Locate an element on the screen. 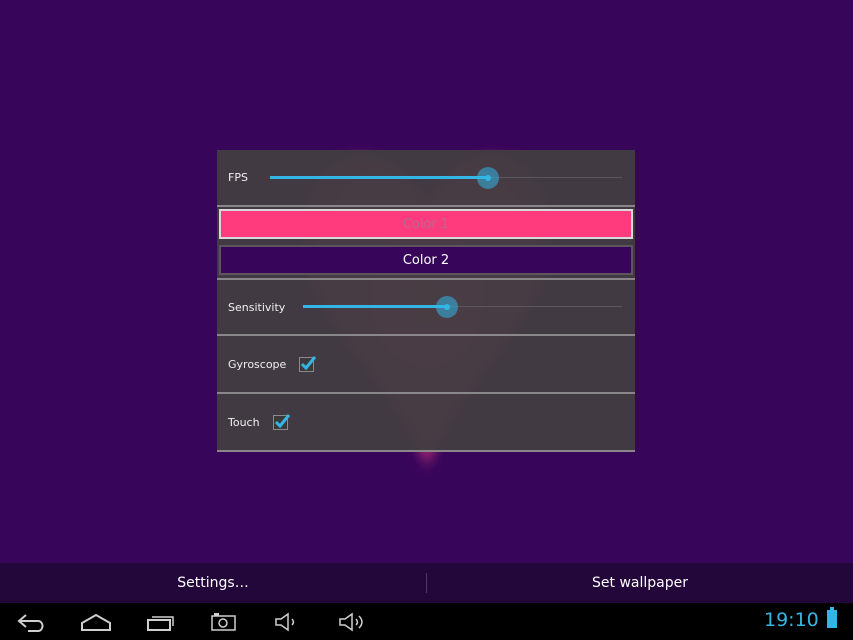 The height and width of the screenshot is (640, 853). fps-row: FPS is located at coordinates (426, 178).